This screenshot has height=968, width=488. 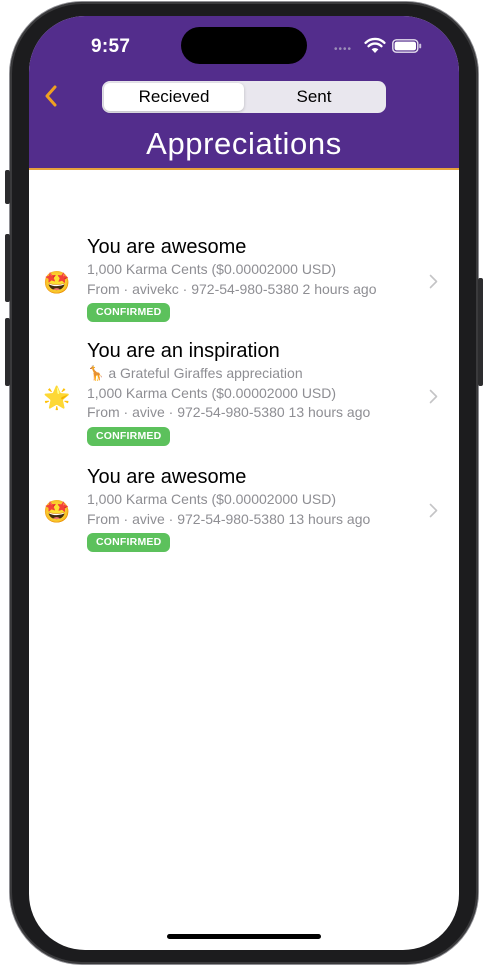 What do you see at coordinates (7, 187) in the screenshot?
I see `silent-switch` at bounding box center [7, 187].